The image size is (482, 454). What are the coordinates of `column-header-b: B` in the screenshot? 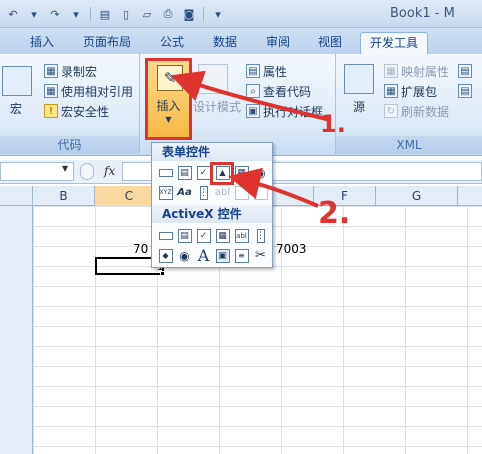 It's located at (64, 196).